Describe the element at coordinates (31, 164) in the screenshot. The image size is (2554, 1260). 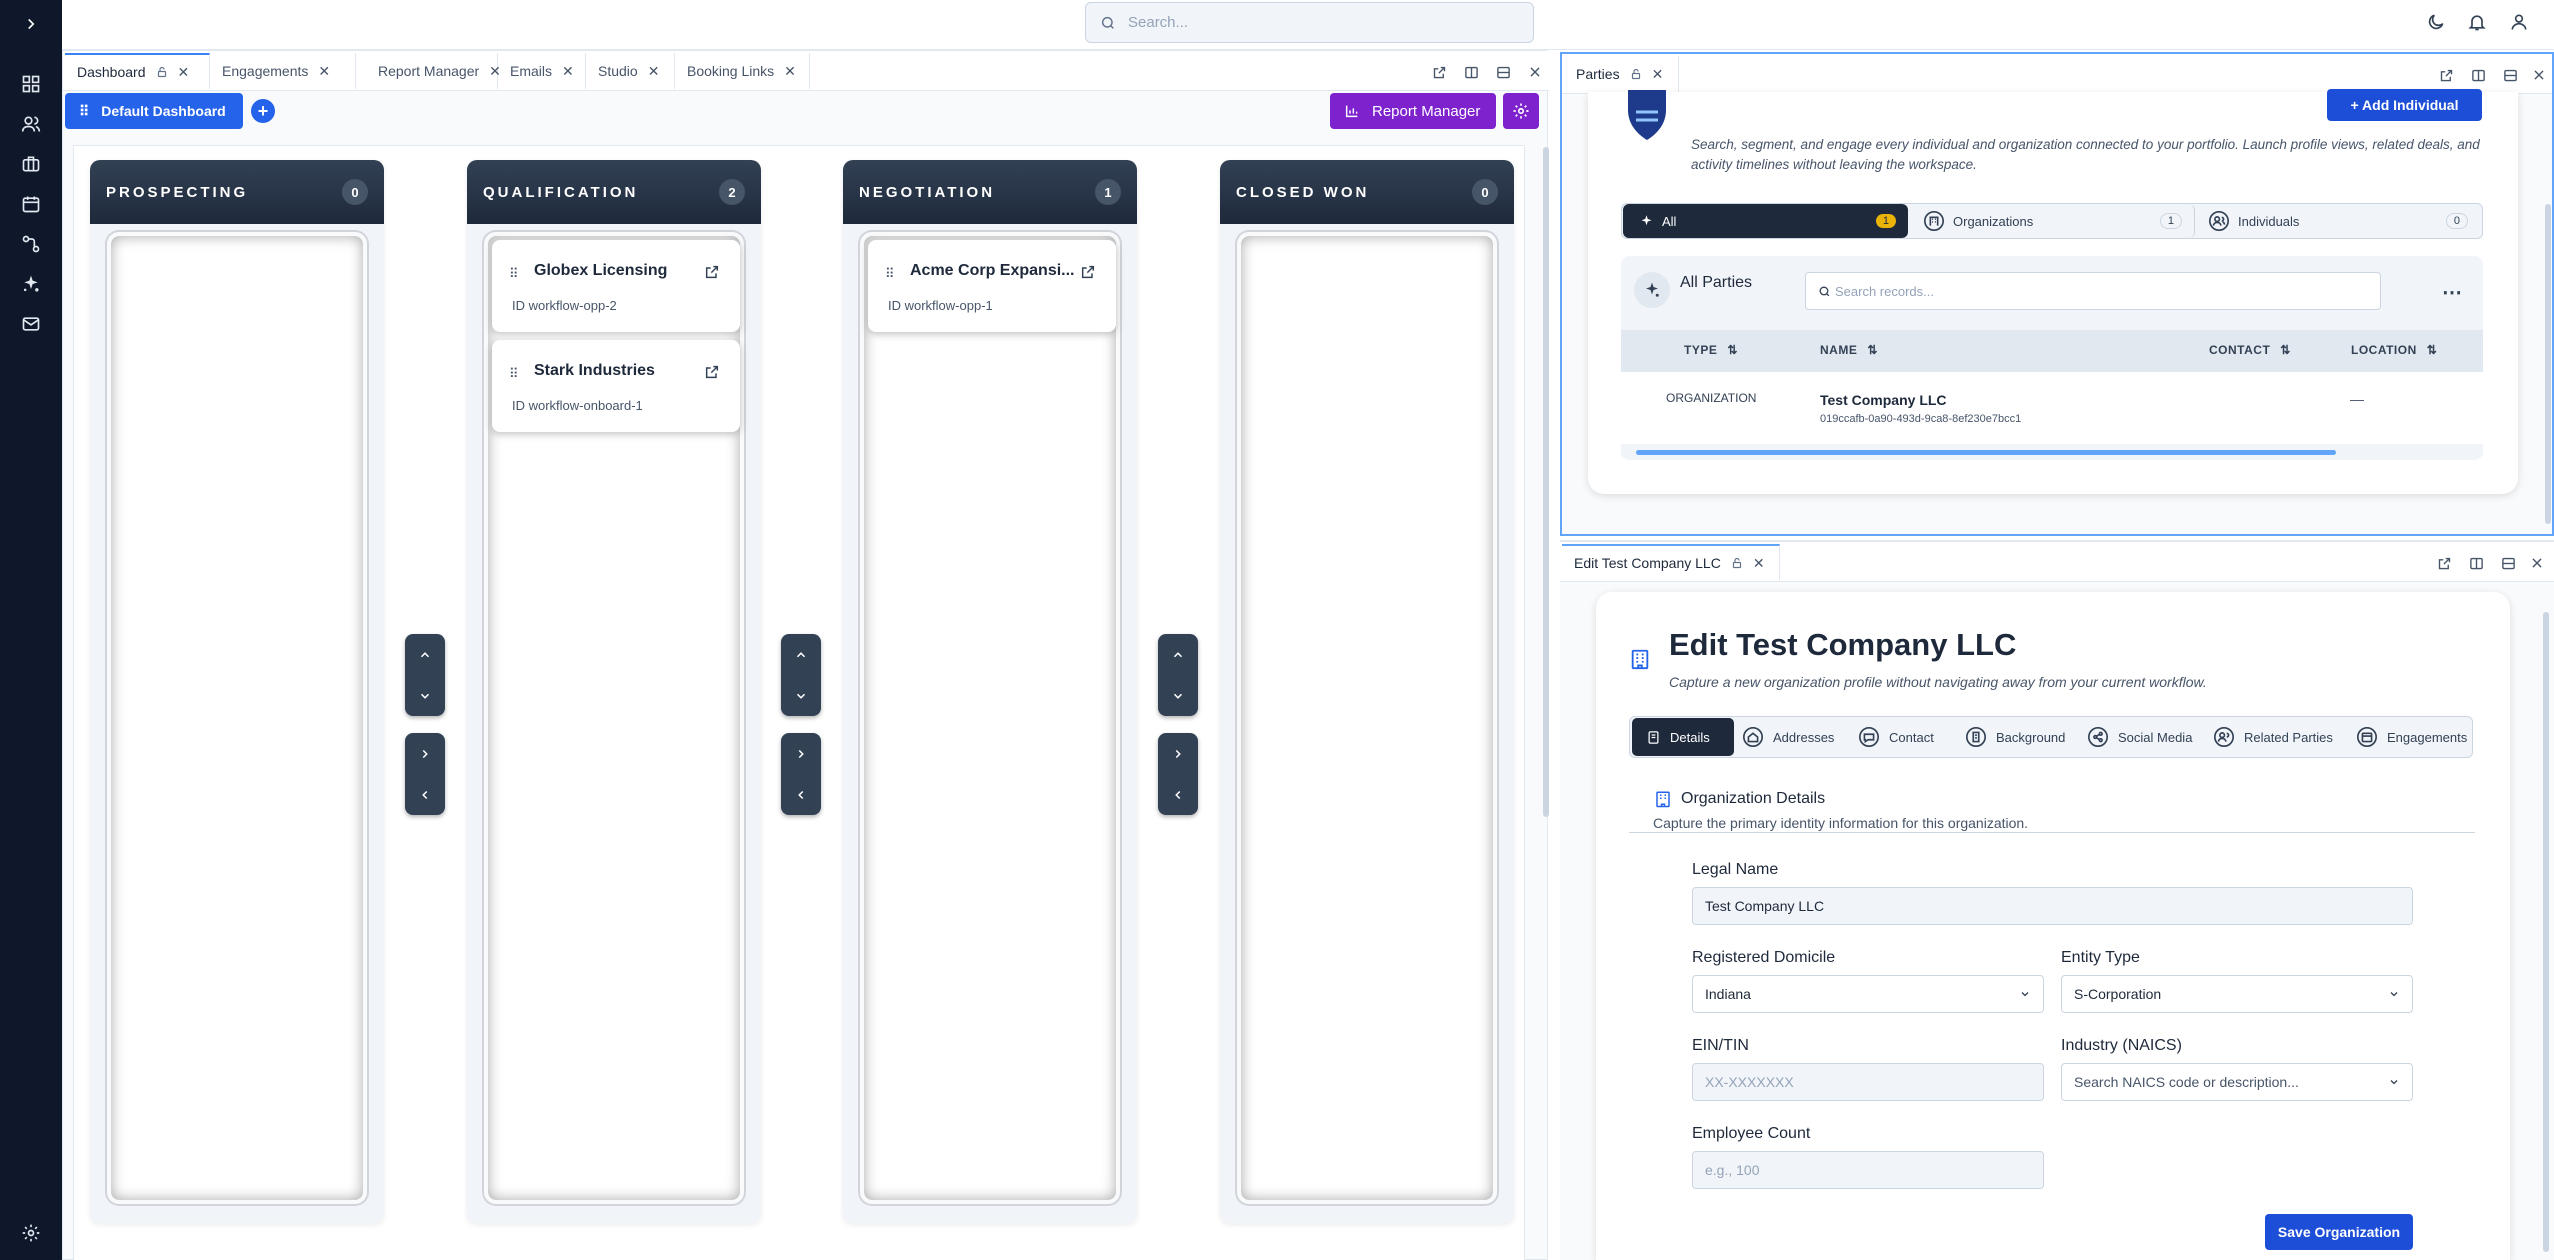
I see `briefcase-icon` at that location.